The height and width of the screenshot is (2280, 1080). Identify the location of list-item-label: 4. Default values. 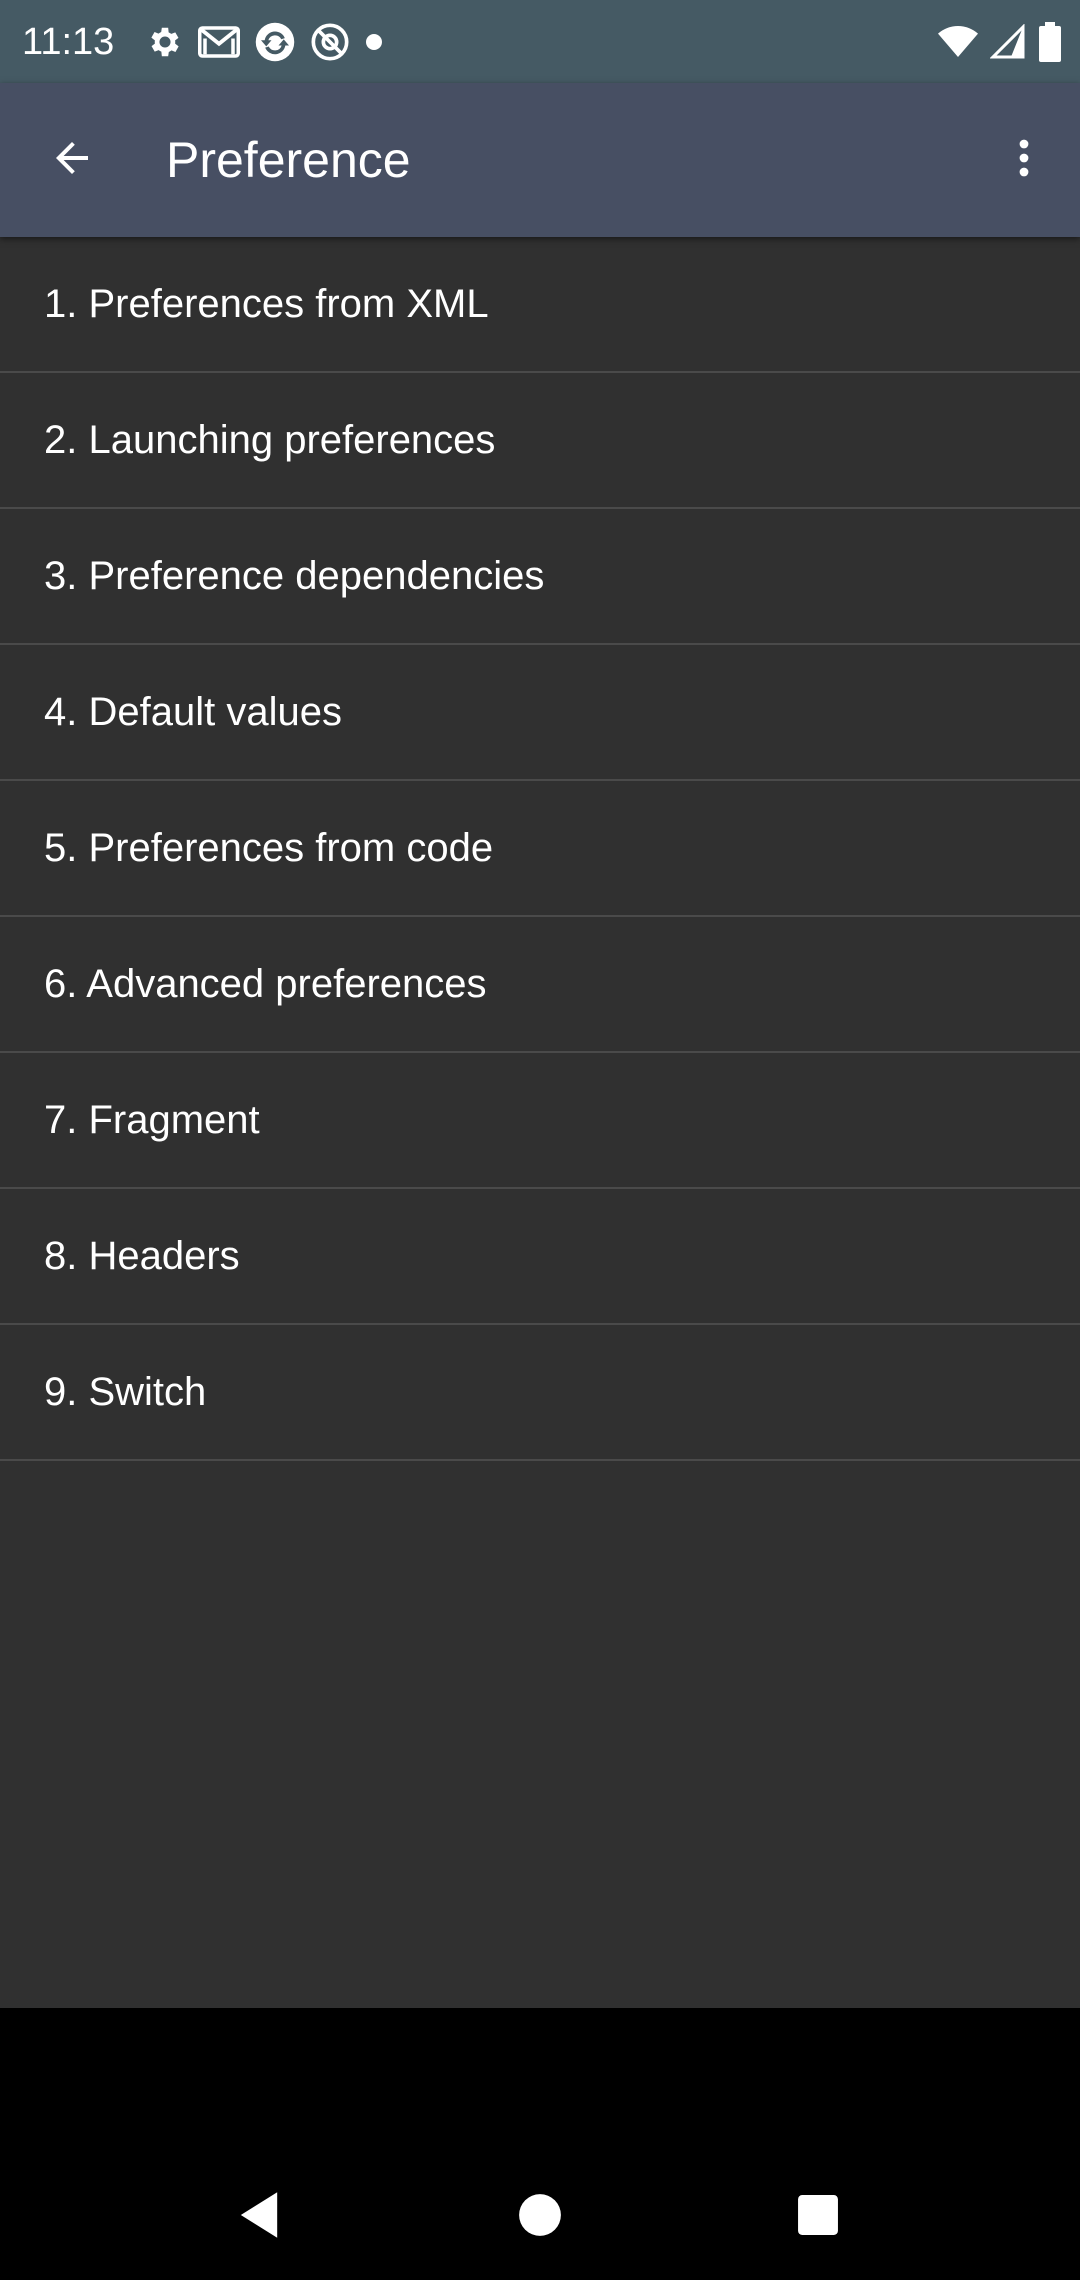
(193, 711).